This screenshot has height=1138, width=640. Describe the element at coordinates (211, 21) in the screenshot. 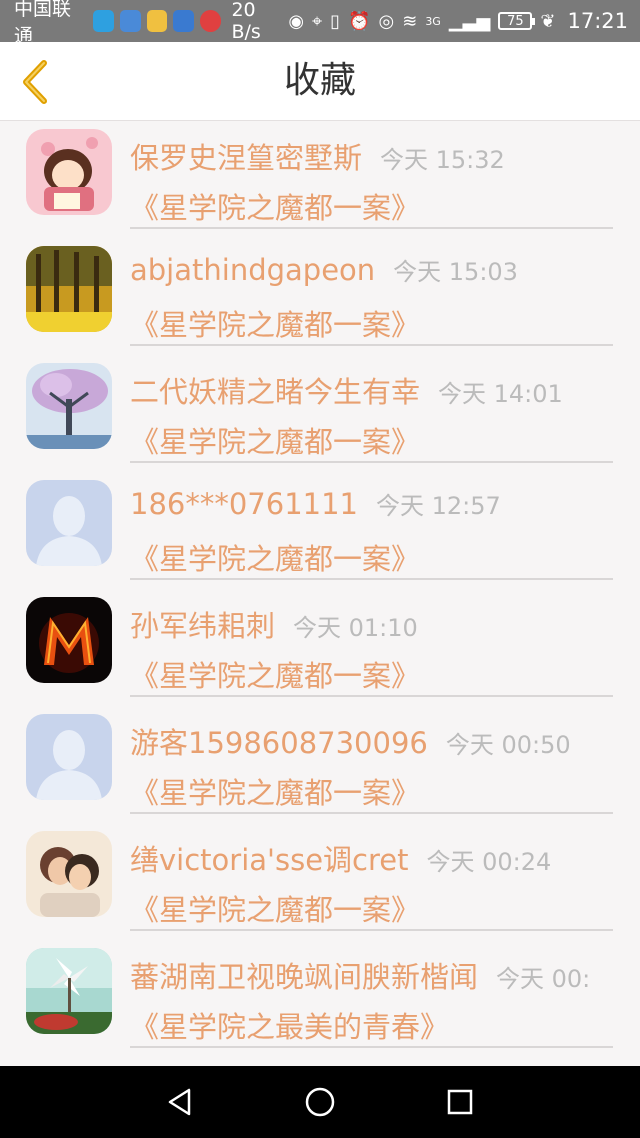

I see `map-pin-app-icon` at that location.